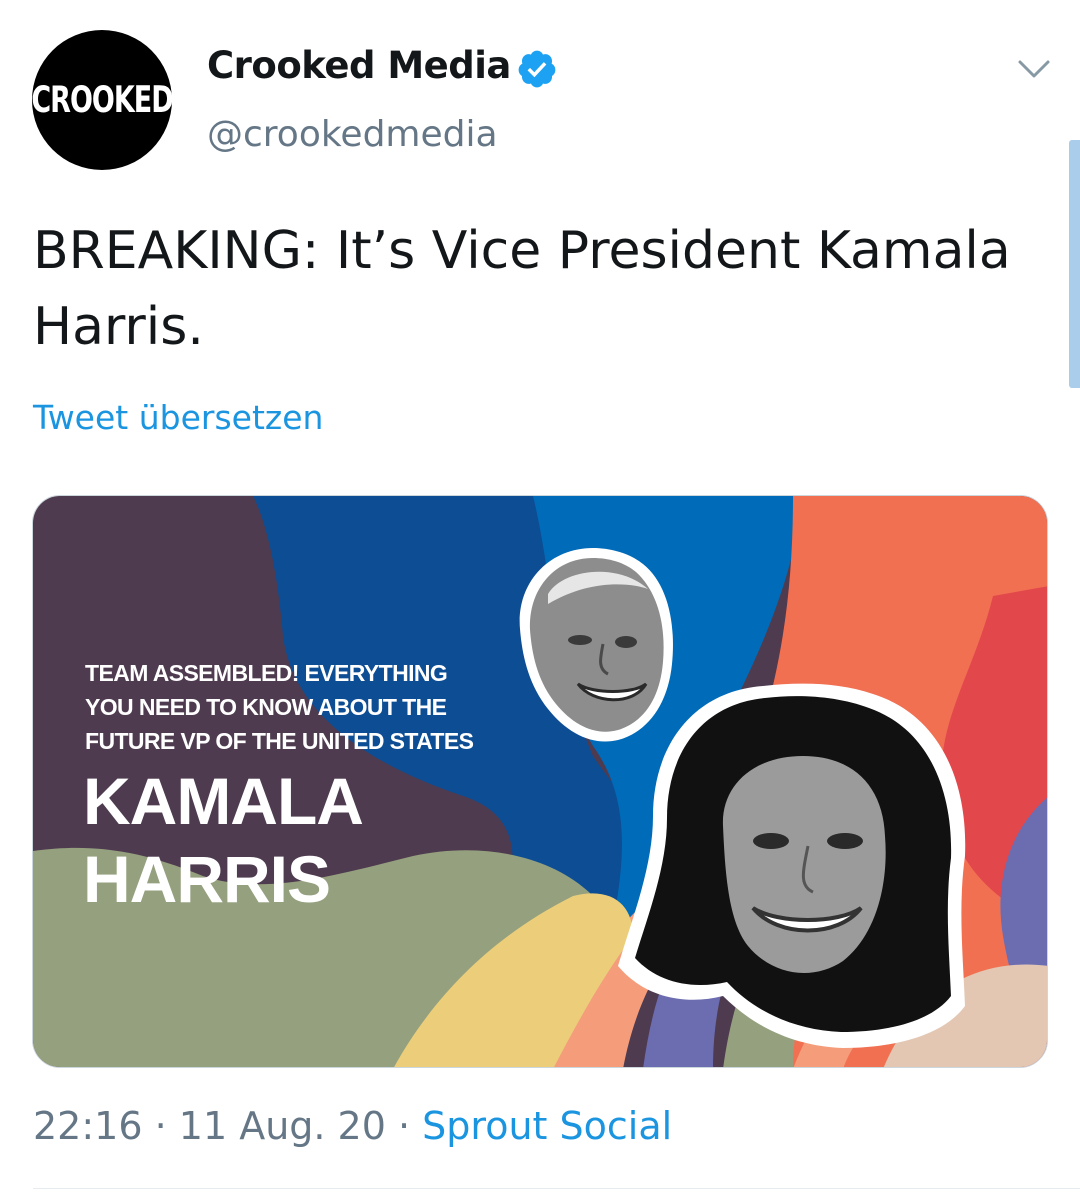 Image resolution: width=1080 pixels, height=1198 pixels. I want to click on media-name-line: KAMALA, so click(223, 801).